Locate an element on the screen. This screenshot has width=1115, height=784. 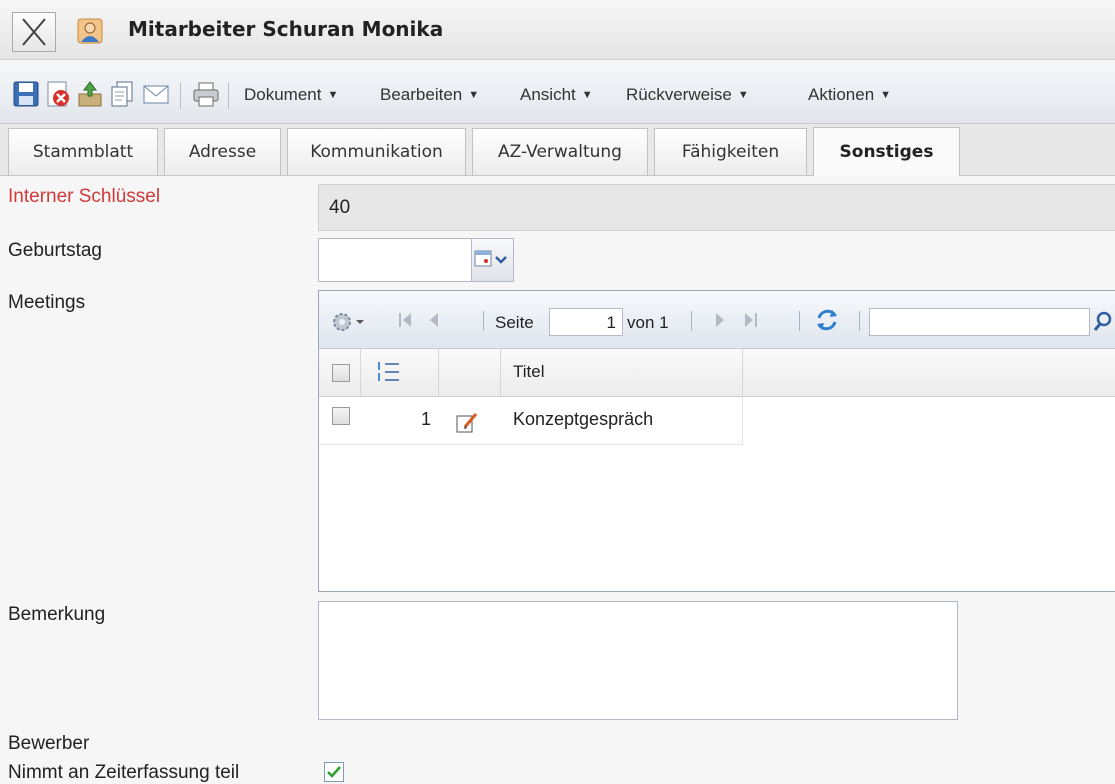
table-row: 1 Konzeptgespräch is located at coordinates (531, 421).